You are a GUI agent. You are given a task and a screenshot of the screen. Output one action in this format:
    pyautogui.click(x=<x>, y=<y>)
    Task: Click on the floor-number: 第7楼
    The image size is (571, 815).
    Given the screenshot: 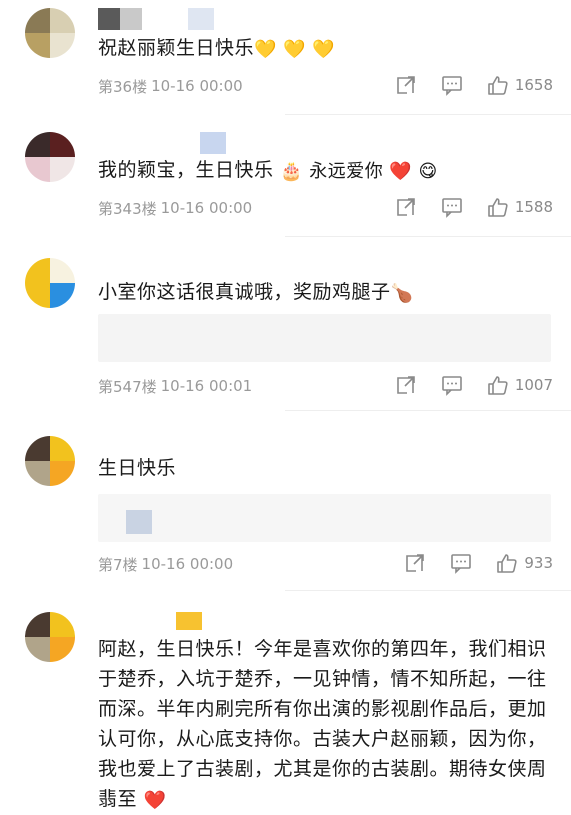 What is the action you would take?
    pyautogui.click(x=118, y=564)
    